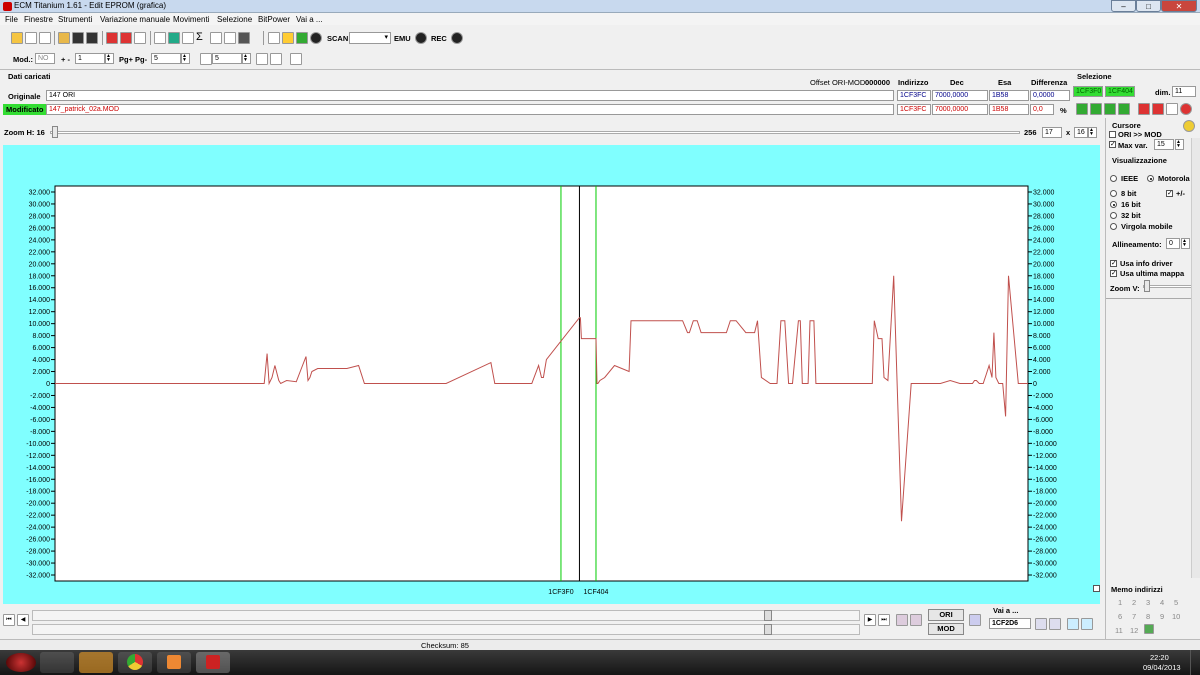 The width and height of the screenshot is (1200, 675). Describe the element at coordinates (446, 615) in the screenshot. I see `scroll-track-top` at that location.